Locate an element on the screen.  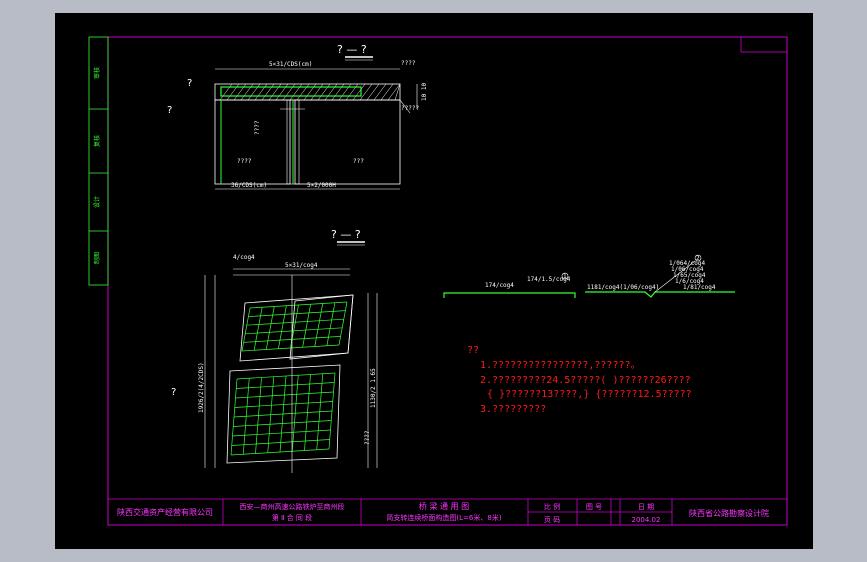
rebar-detail-1: 174/cog4 174/1.5/cog4 1 is located at coordinates (509, 285).